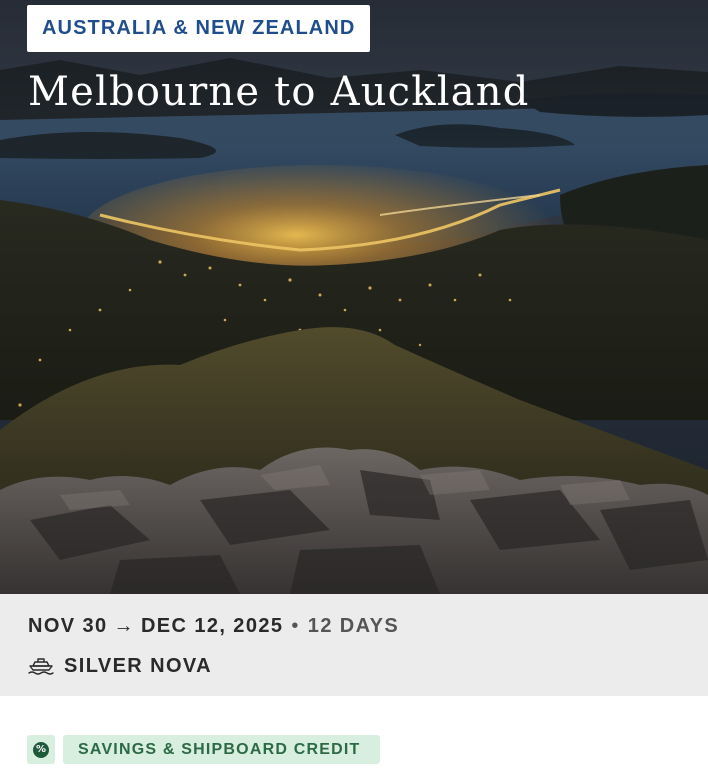  I want to click on offer-row: % SAVINGS & SHIPBOARD CREDIT, so click(204, 749).